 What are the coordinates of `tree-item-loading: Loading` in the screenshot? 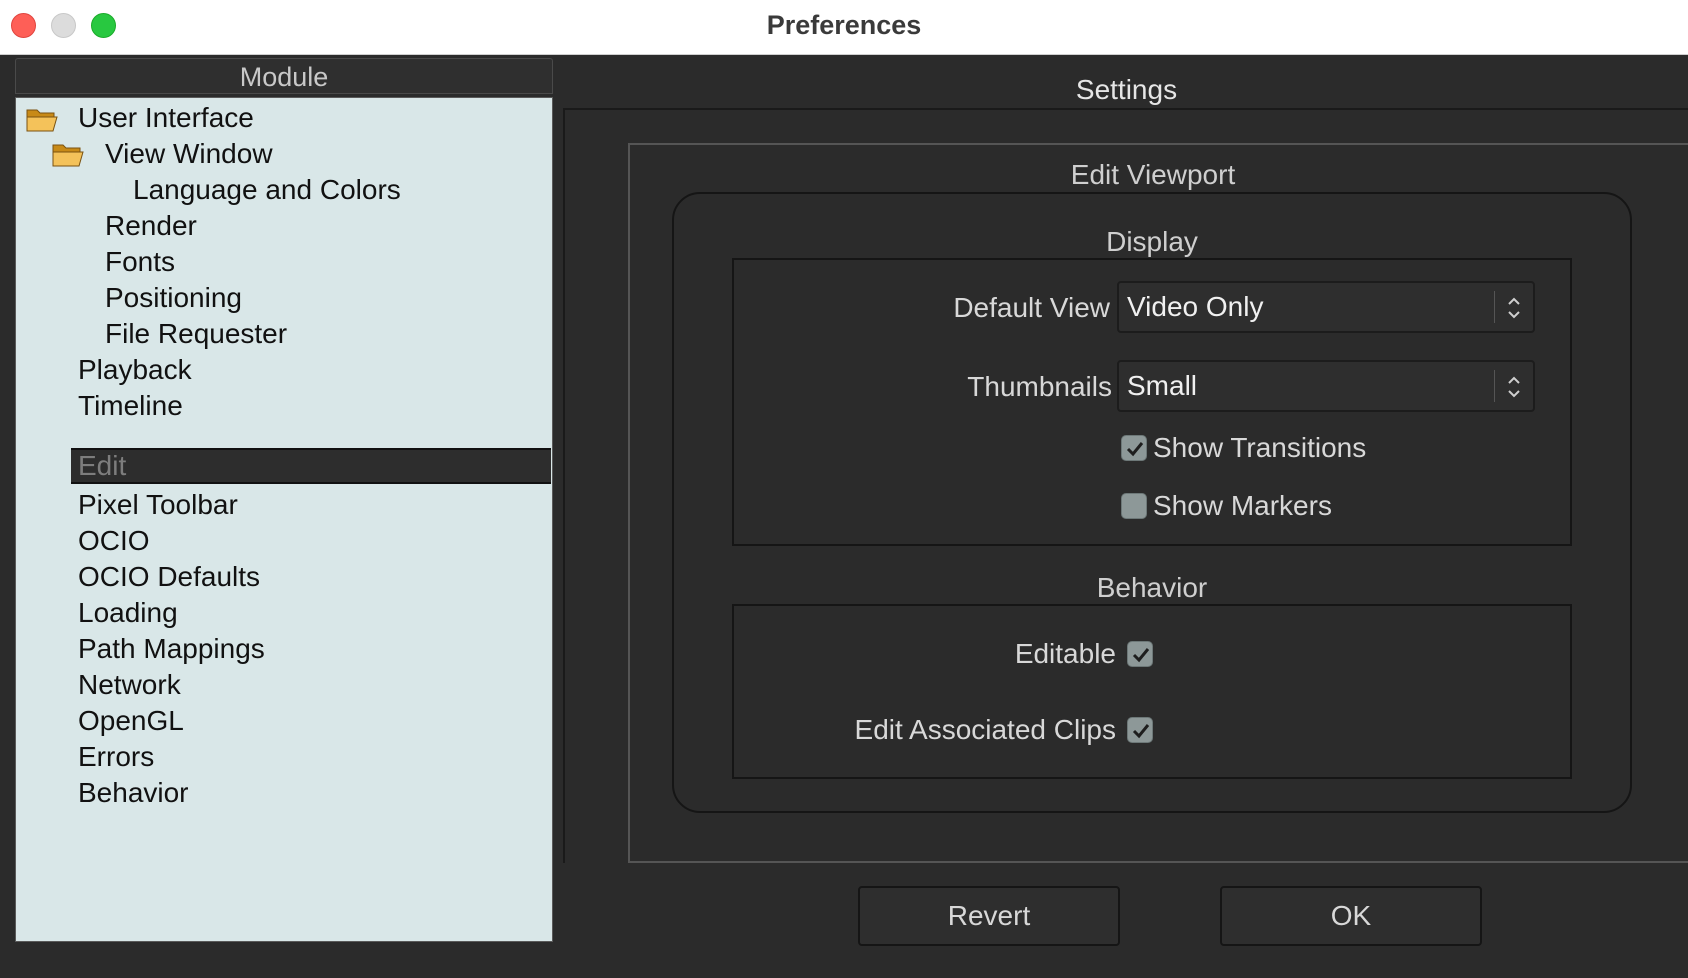 It's located at (128, 613).